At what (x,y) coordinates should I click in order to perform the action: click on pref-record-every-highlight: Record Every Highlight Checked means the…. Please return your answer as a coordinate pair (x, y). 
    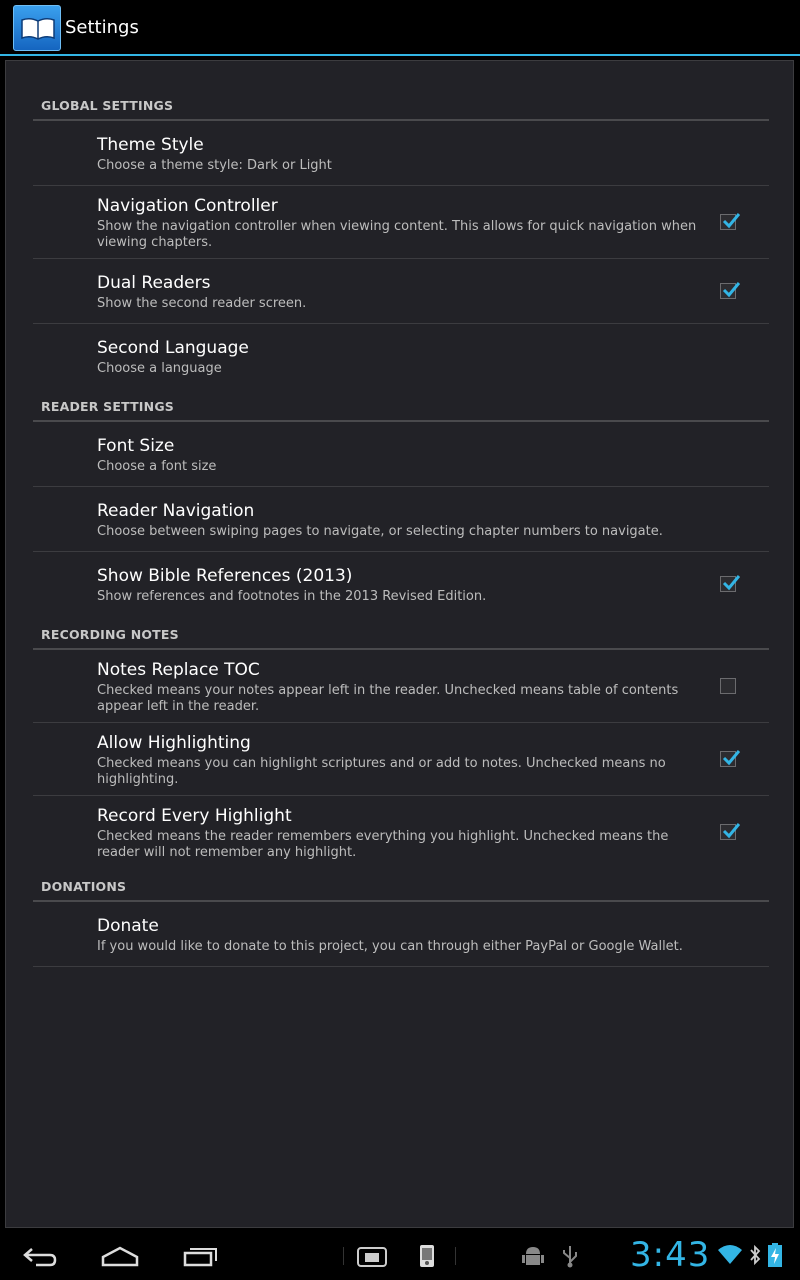
    Looking at the image, I should click on (401, 832).